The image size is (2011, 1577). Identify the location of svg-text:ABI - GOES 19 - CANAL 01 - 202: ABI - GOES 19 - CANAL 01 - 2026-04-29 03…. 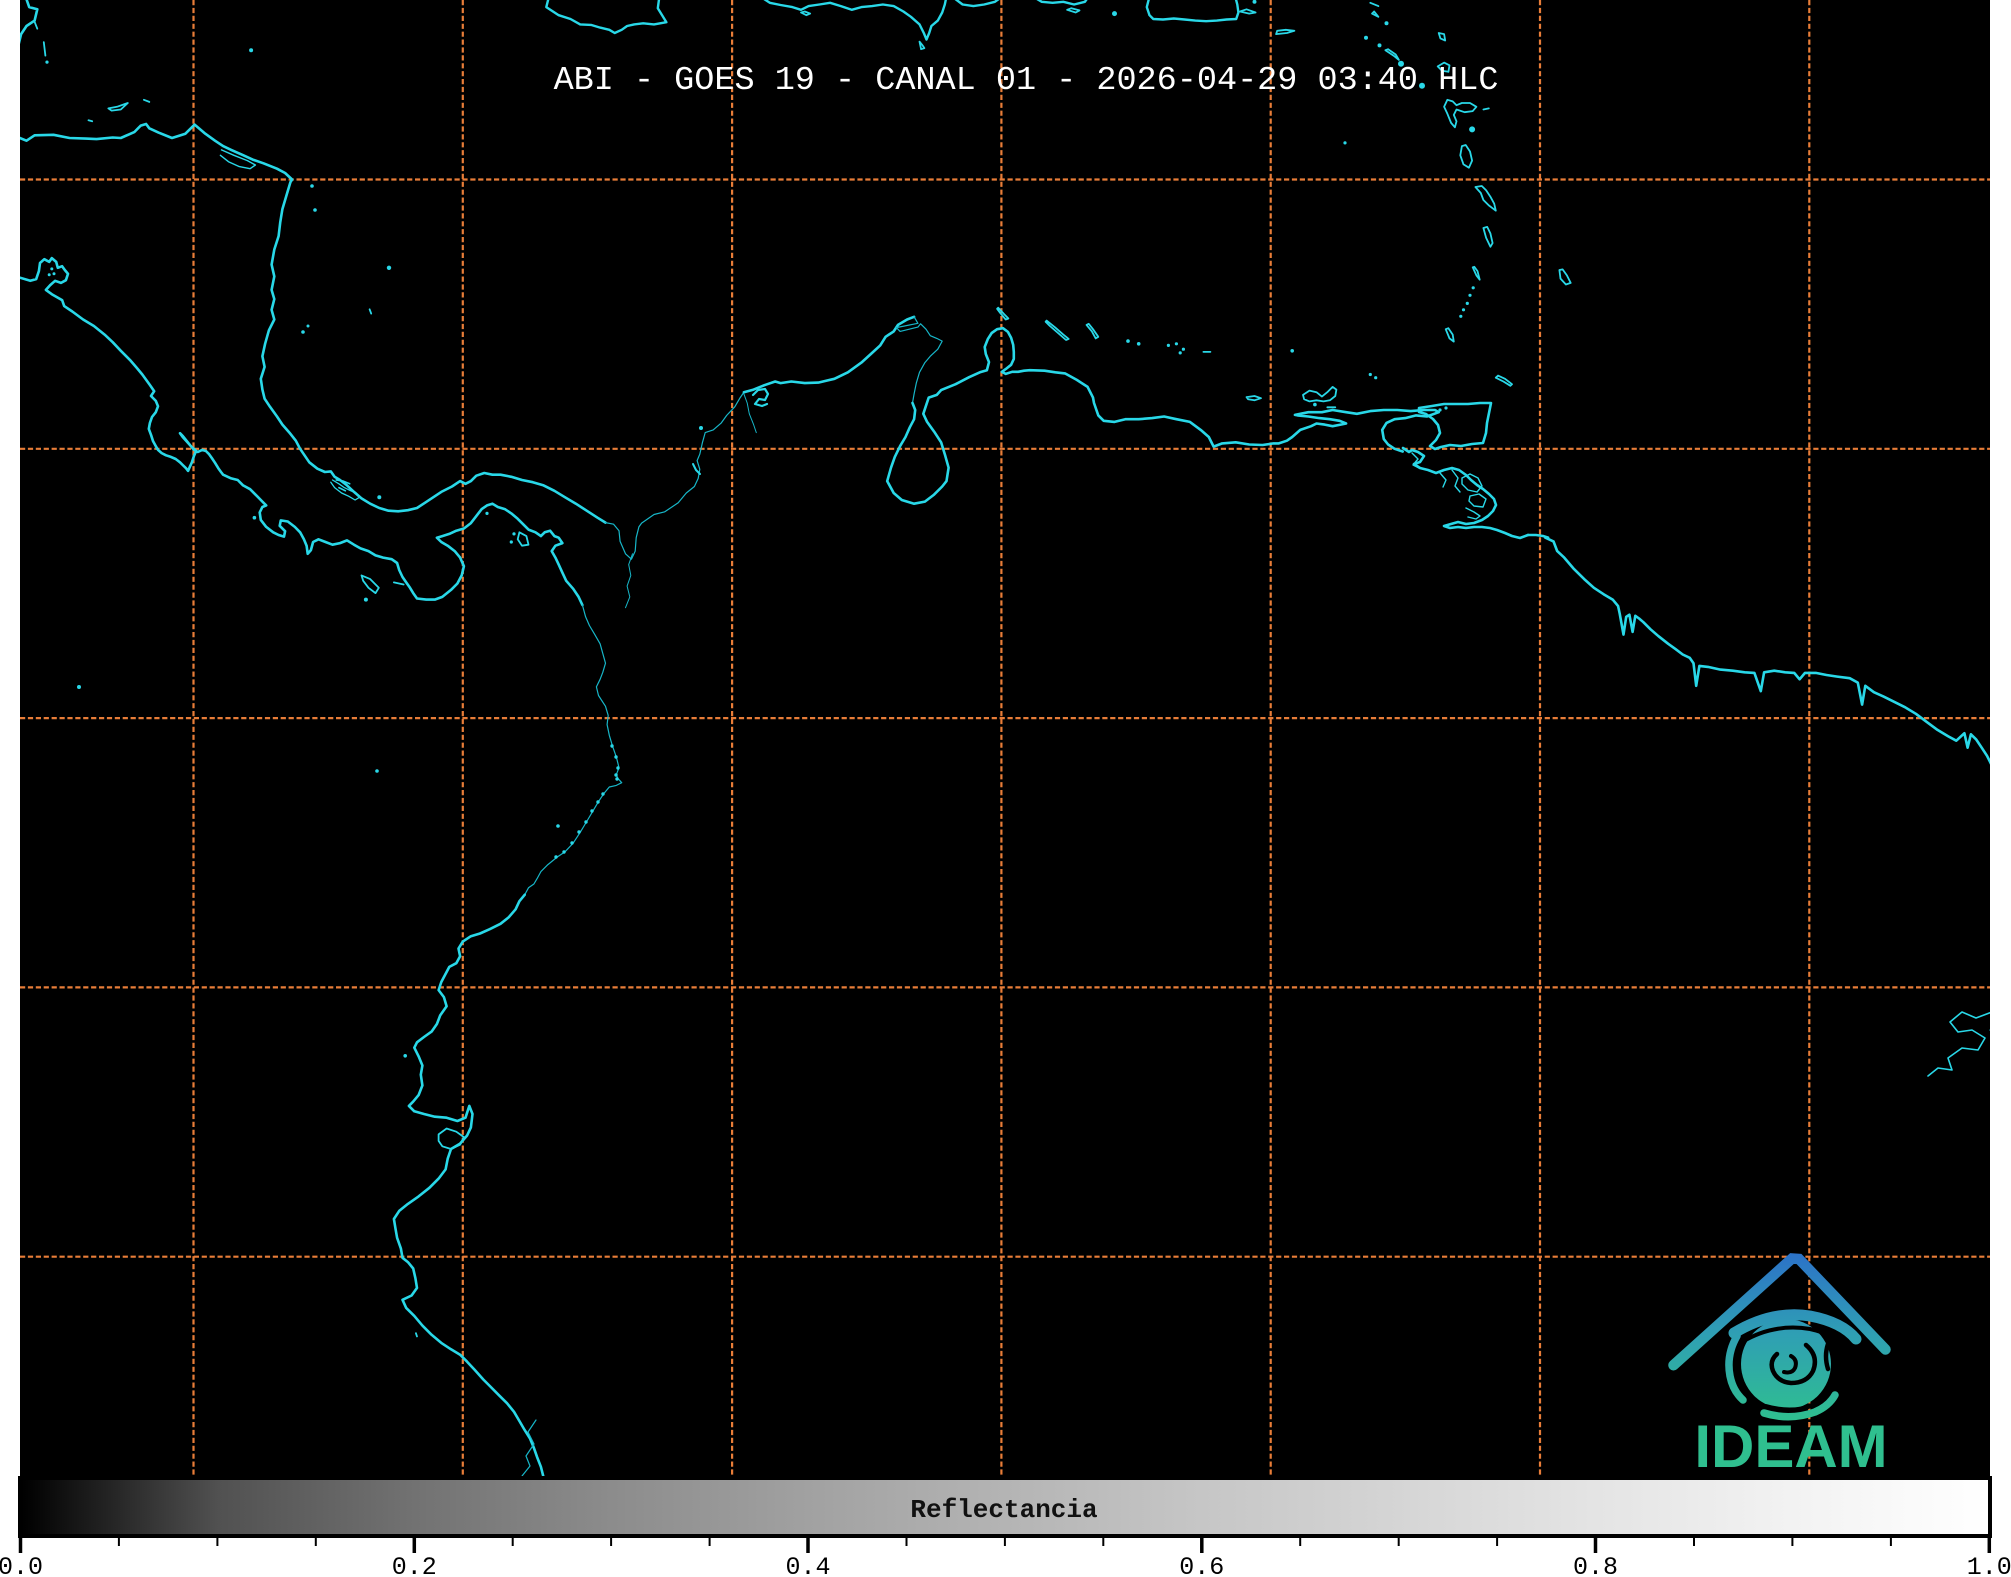
(1026, 81).